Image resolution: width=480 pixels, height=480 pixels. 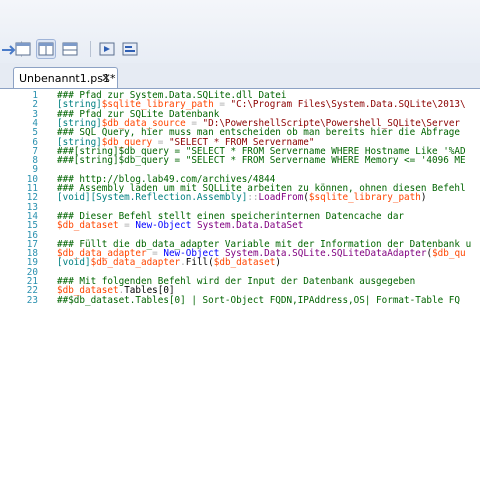 I want to click on code-token: LoadFrom, so click(x=281, y=198).